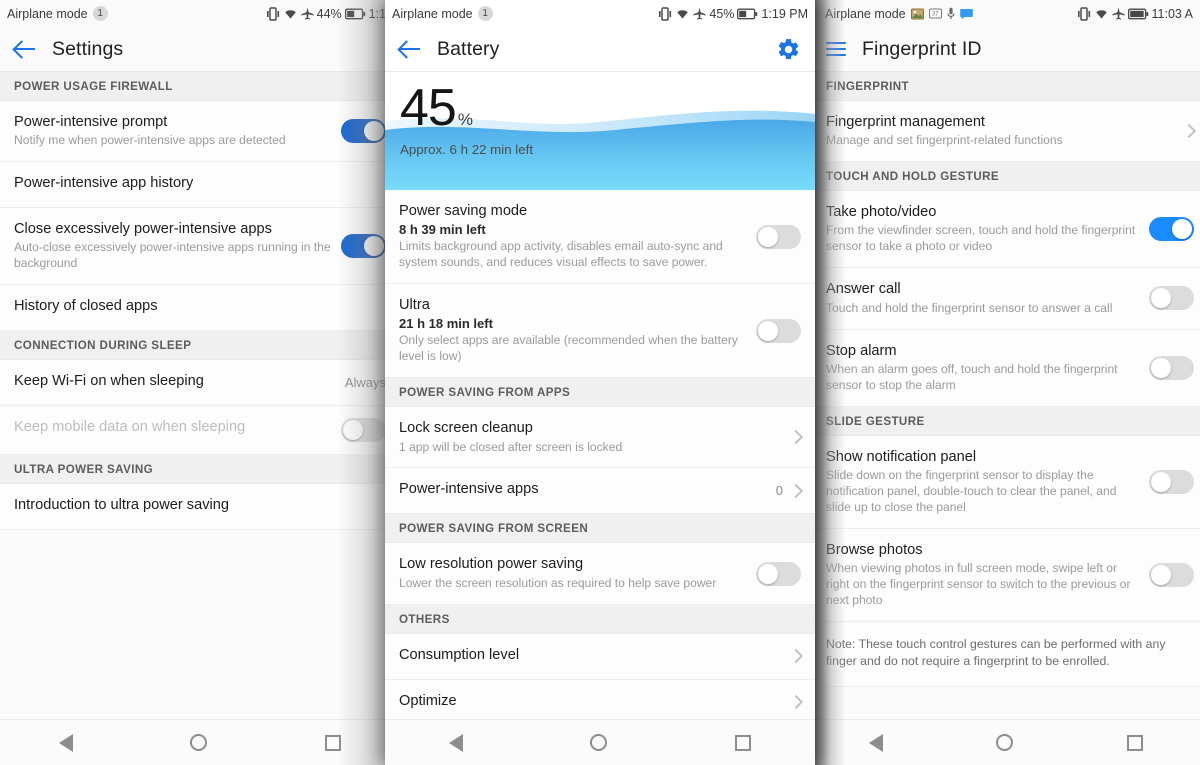 Image resolution: width=1200 pixels, height=765 pixels. What do you see at coordinates (1171, 367) in the screenshot?
I see `toggle-stop-alarm` at bounding box center [1171, 367].